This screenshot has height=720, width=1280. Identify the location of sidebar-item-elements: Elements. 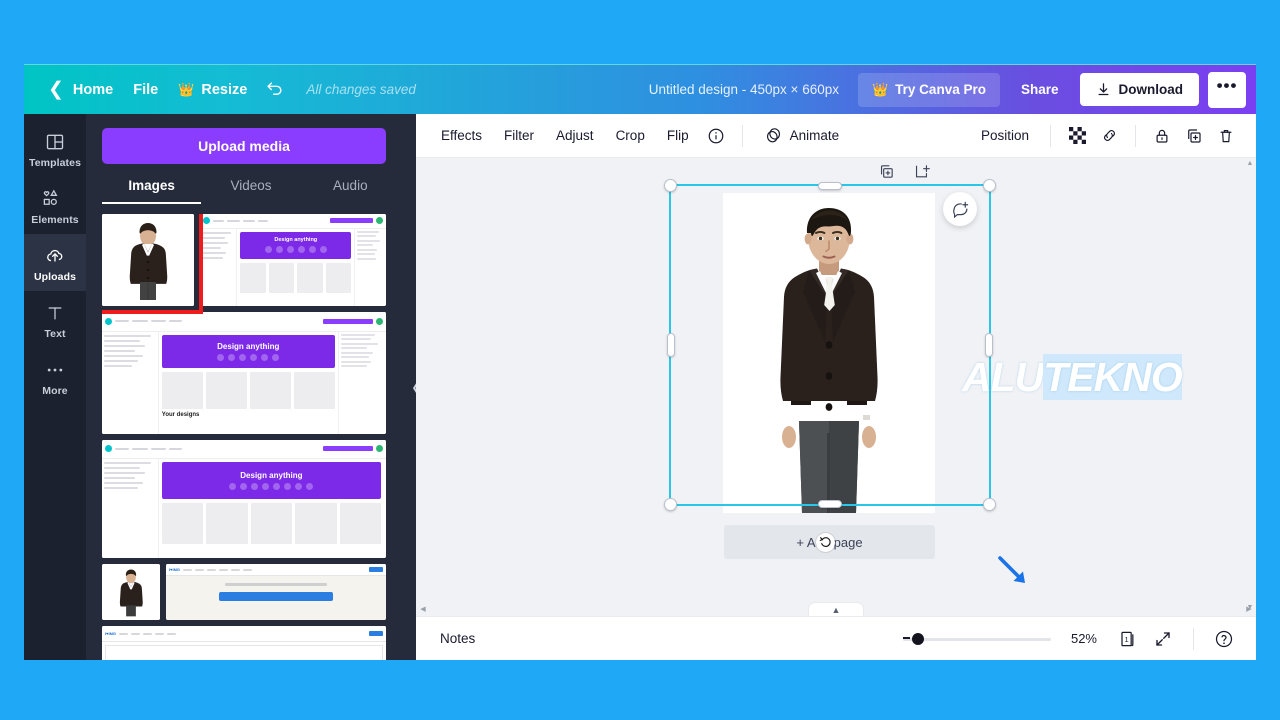
(55, 205).